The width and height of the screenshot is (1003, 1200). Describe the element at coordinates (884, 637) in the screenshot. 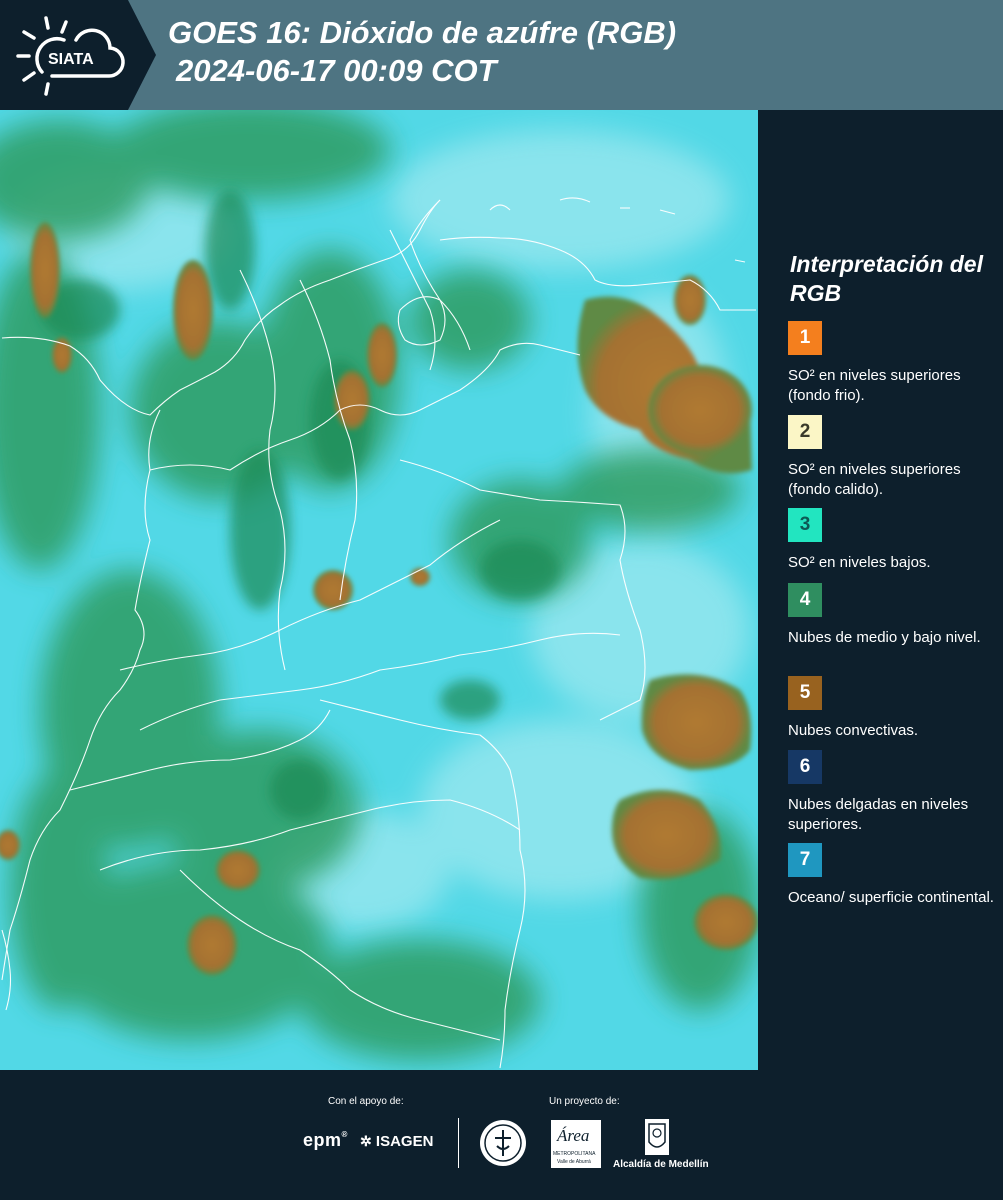

I see `legend-text-4: Nubes de medio y bajo nivel.` at that location.